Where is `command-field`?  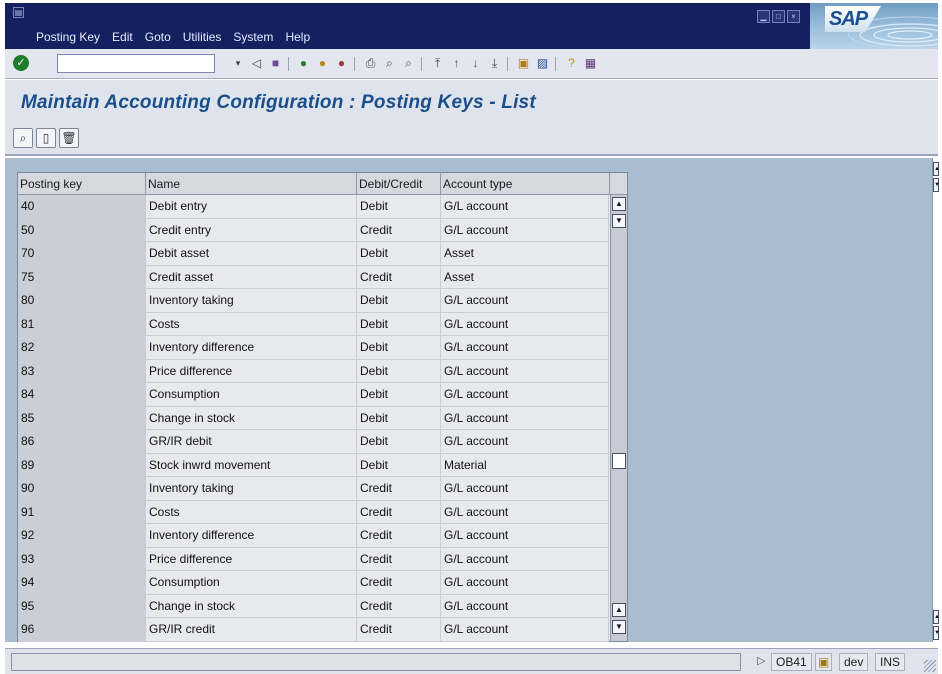 command-field is located at coordinates (136, 63).